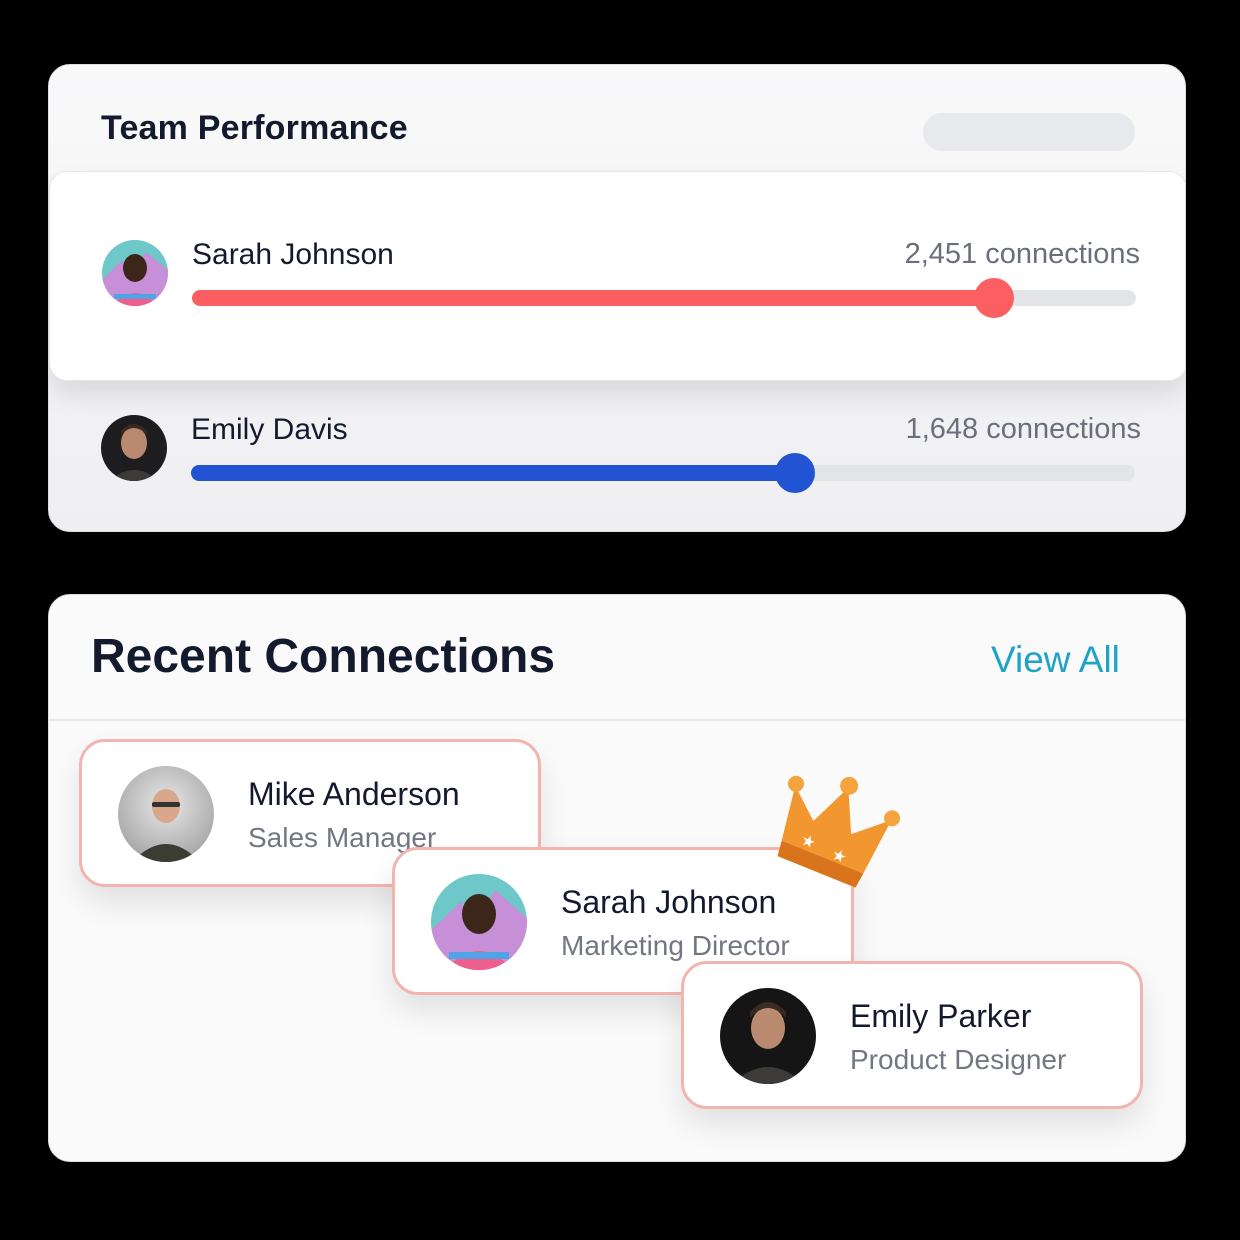  I want to click on recent-connections-title: Recent Connections, so click(323, 656).